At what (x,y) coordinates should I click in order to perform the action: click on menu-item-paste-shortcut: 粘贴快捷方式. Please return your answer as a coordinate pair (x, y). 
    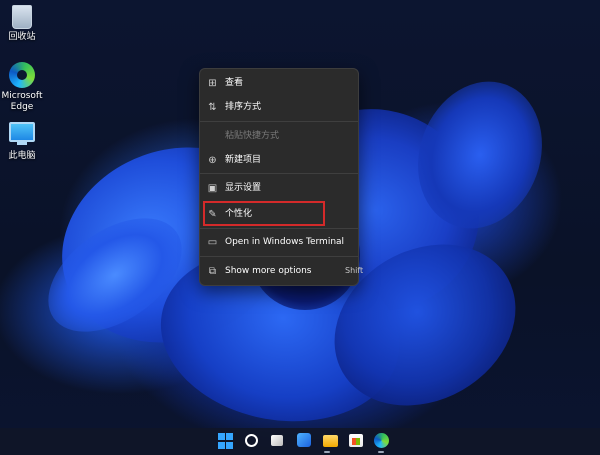
    Looking at the image, I should click on (279, 136).